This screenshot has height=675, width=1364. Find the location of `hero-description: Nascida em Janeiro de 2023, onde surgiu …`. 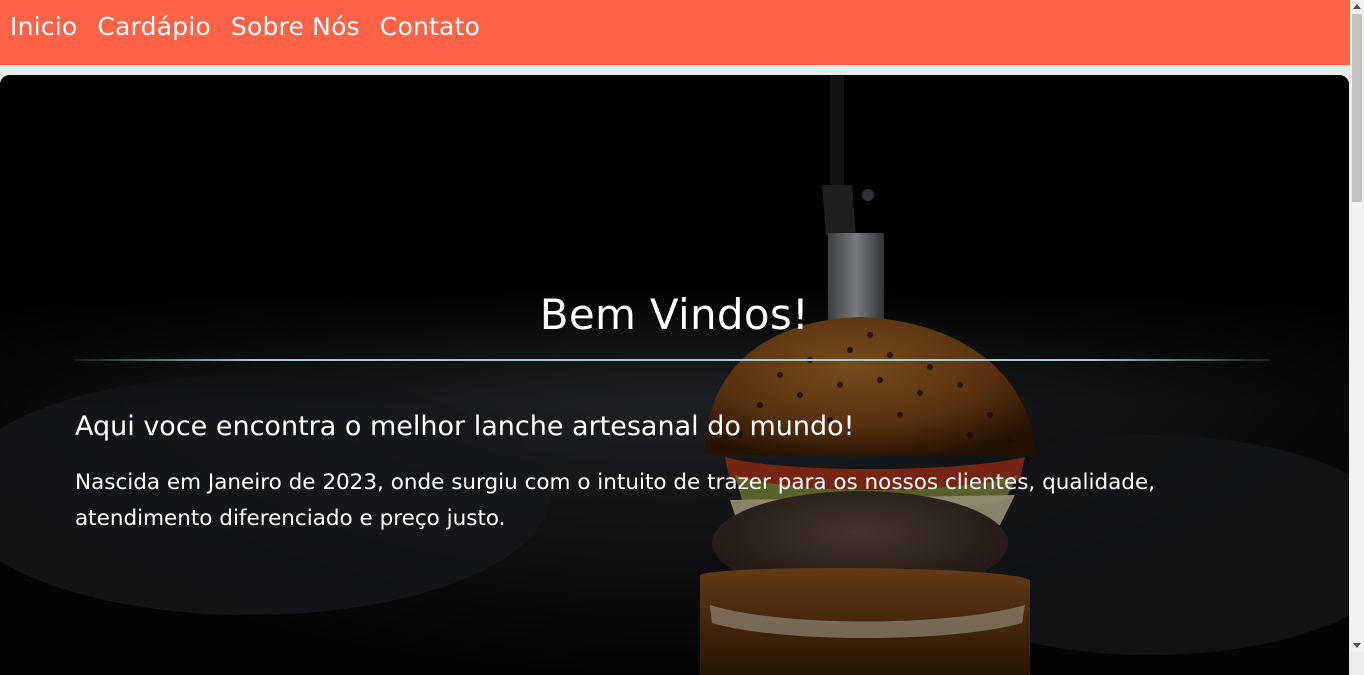

hero-description: Nascida em Janeiro de 2023, onde surgiu … is located at coordinates (615, 500).